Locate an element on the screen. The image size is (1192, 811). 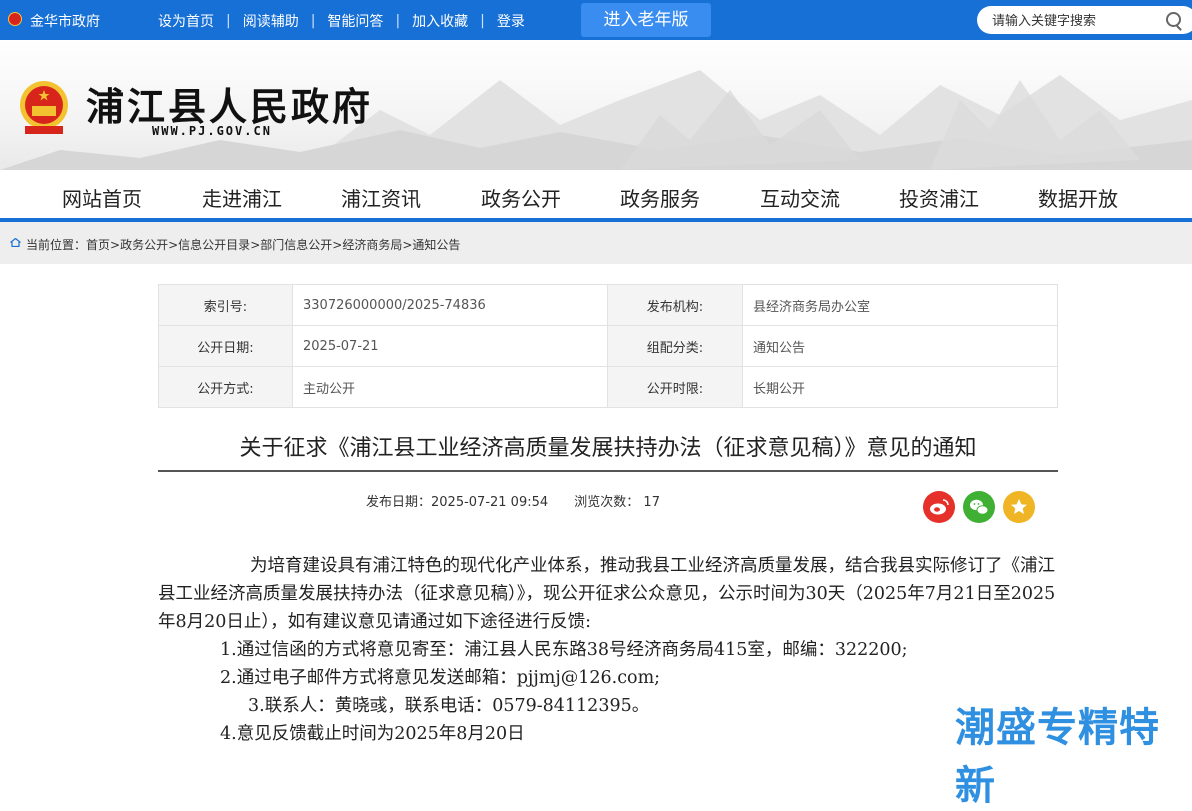
home-icon is located at coordinates (15, 242).